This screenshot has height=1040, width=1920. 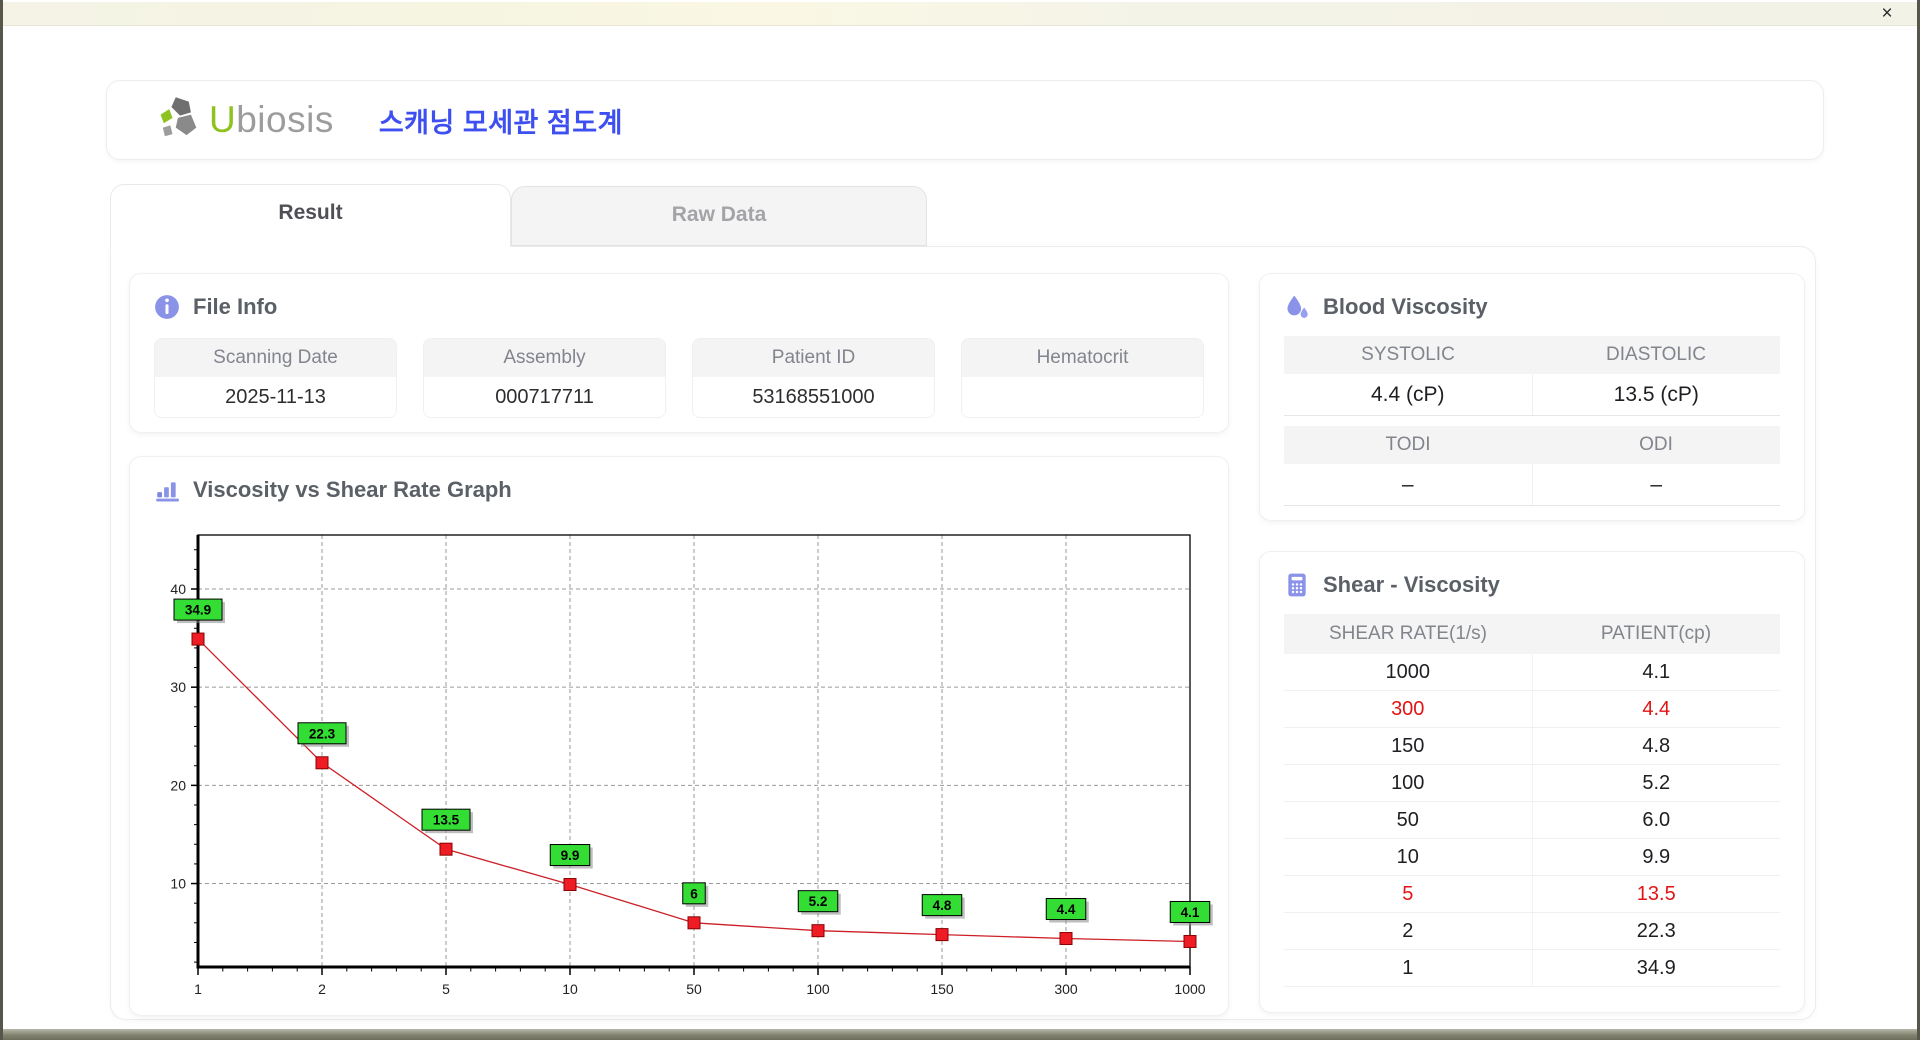 What do you see at coordinates (813, 358) in the screenshot?
I see `field-label: Patient ID` at bounding box center [813, 358].